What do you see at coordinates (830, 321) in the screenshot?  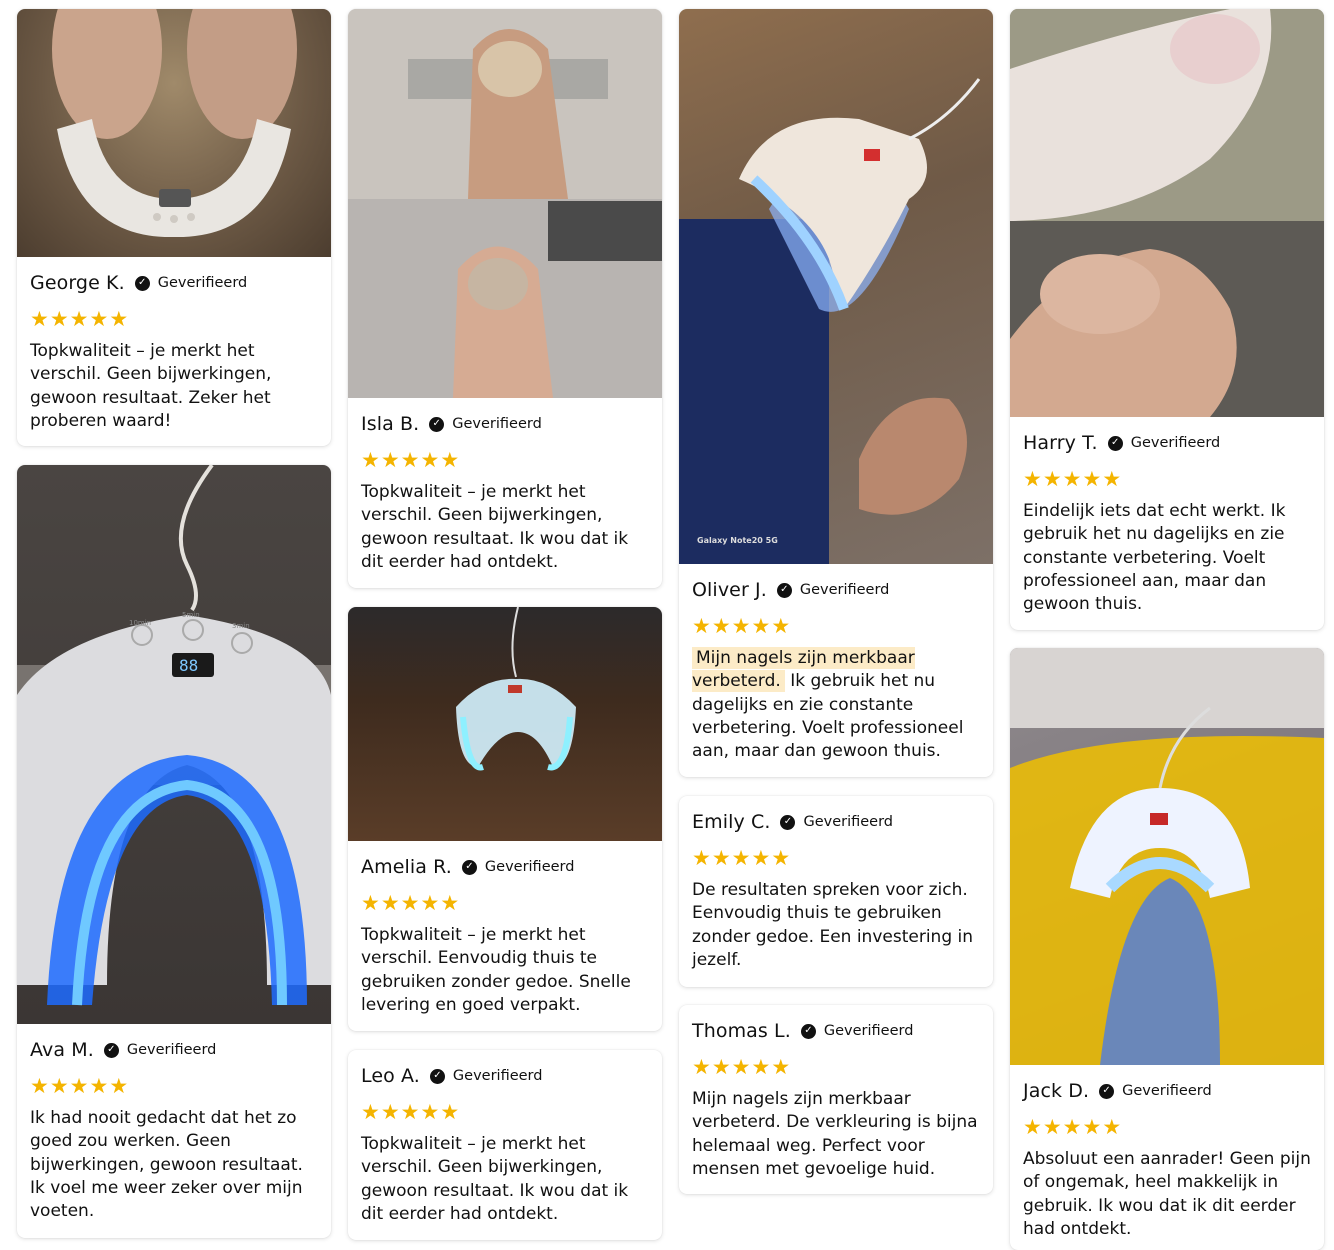 I see `foot-under-device-image` at bounding box center [830, 321].